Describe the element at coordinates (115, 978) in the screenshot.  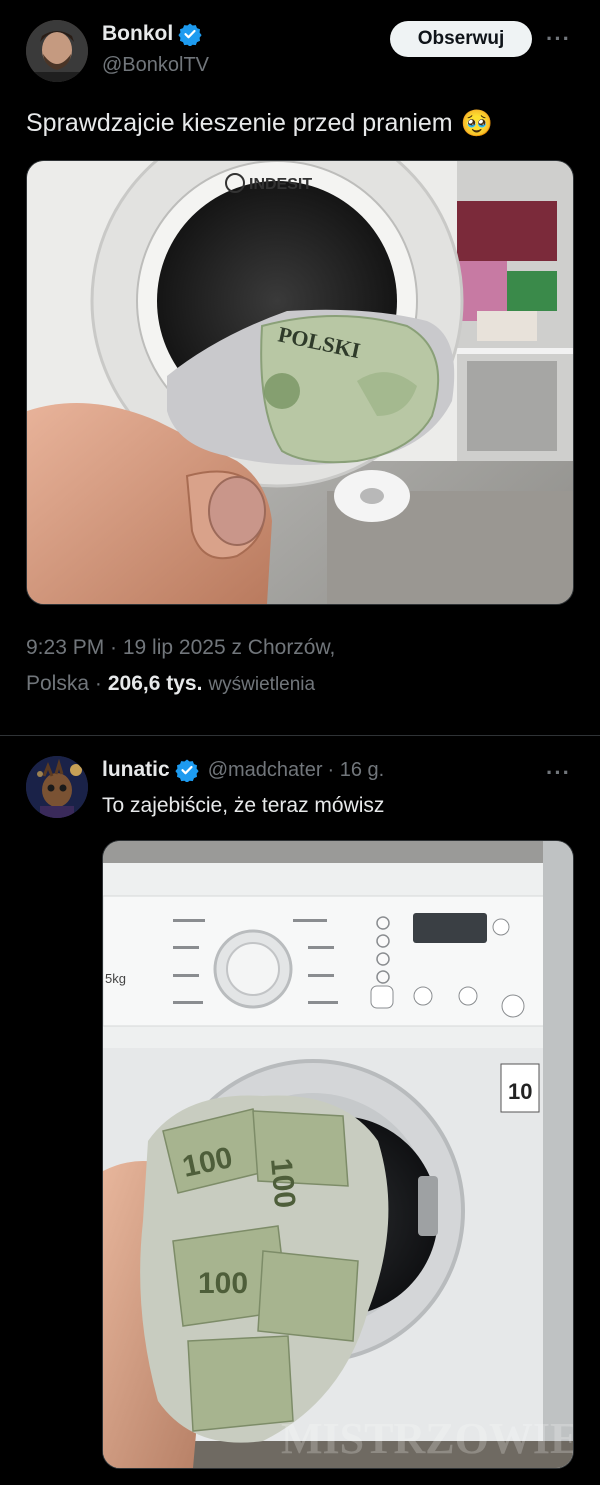
I see `load-label: 5kg` at that location.